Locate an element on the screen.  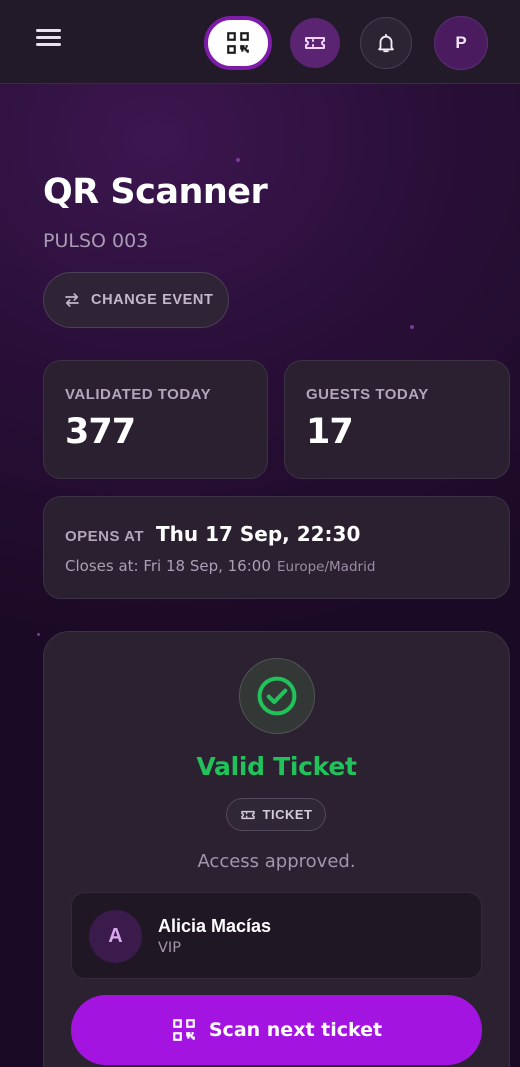
ticket-type-badge: TICKET is located at coordinates (276, 814).